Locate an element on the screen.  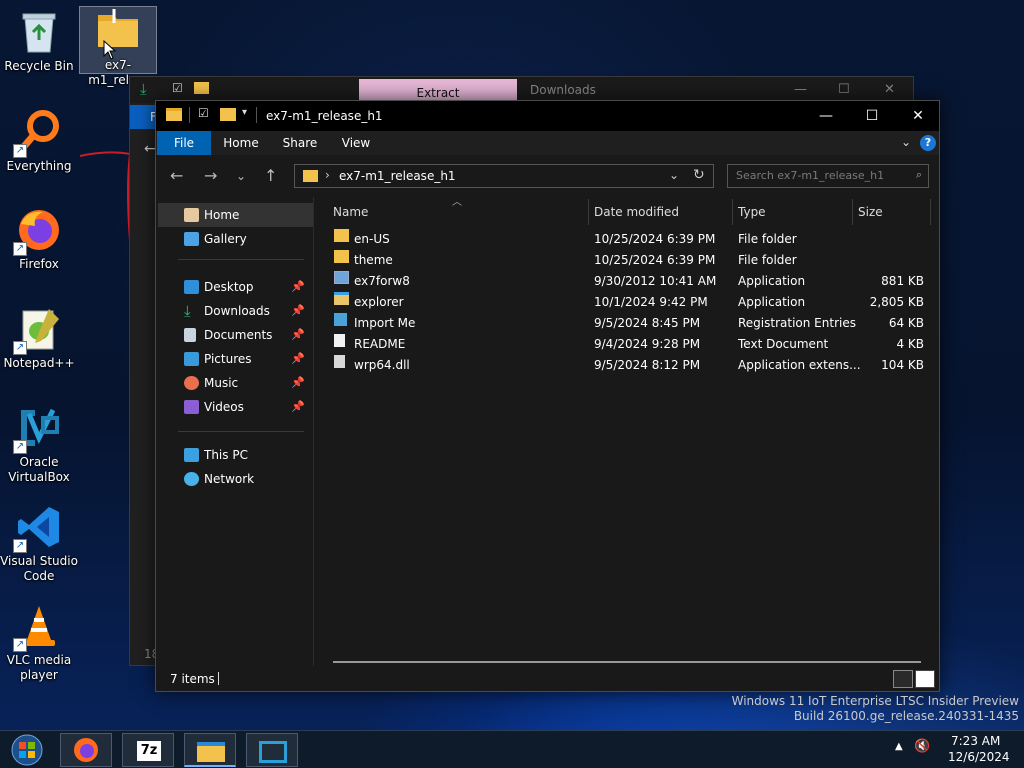
taskbar-firefox is located at coordinates (86, 750).